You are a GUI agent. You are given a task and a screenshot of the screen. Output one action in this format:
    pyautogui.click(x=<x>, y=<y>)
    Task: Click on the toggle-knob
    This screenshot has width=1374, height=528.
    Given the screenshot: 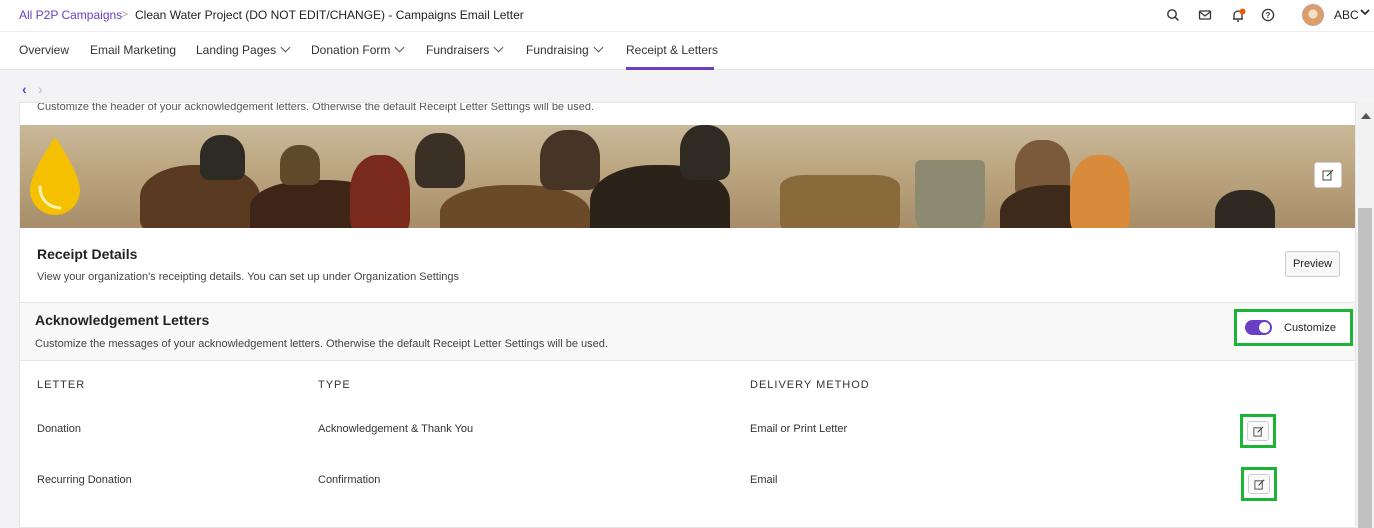 What is the action you would take?
    pyautogui.click(x=1264, y=327)
    